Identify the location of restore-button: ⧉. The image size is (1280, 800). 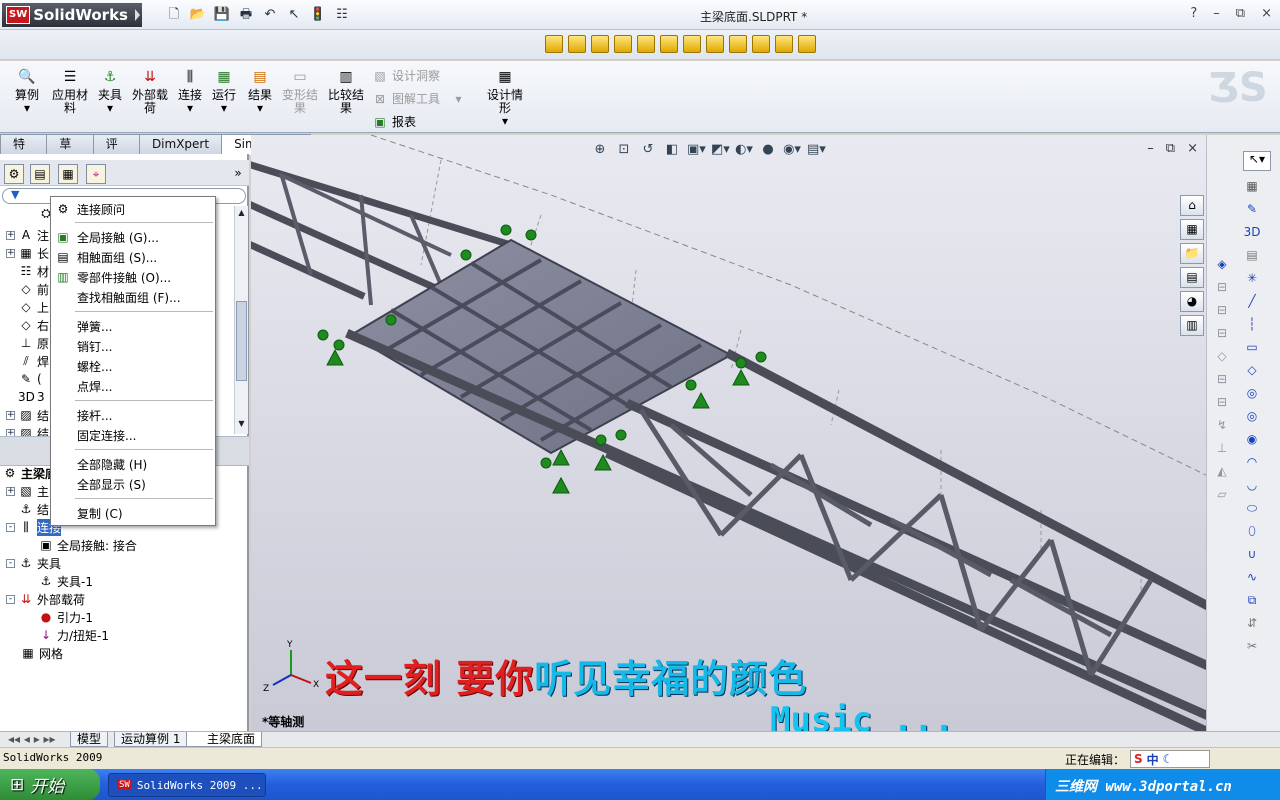
(1240, 13).